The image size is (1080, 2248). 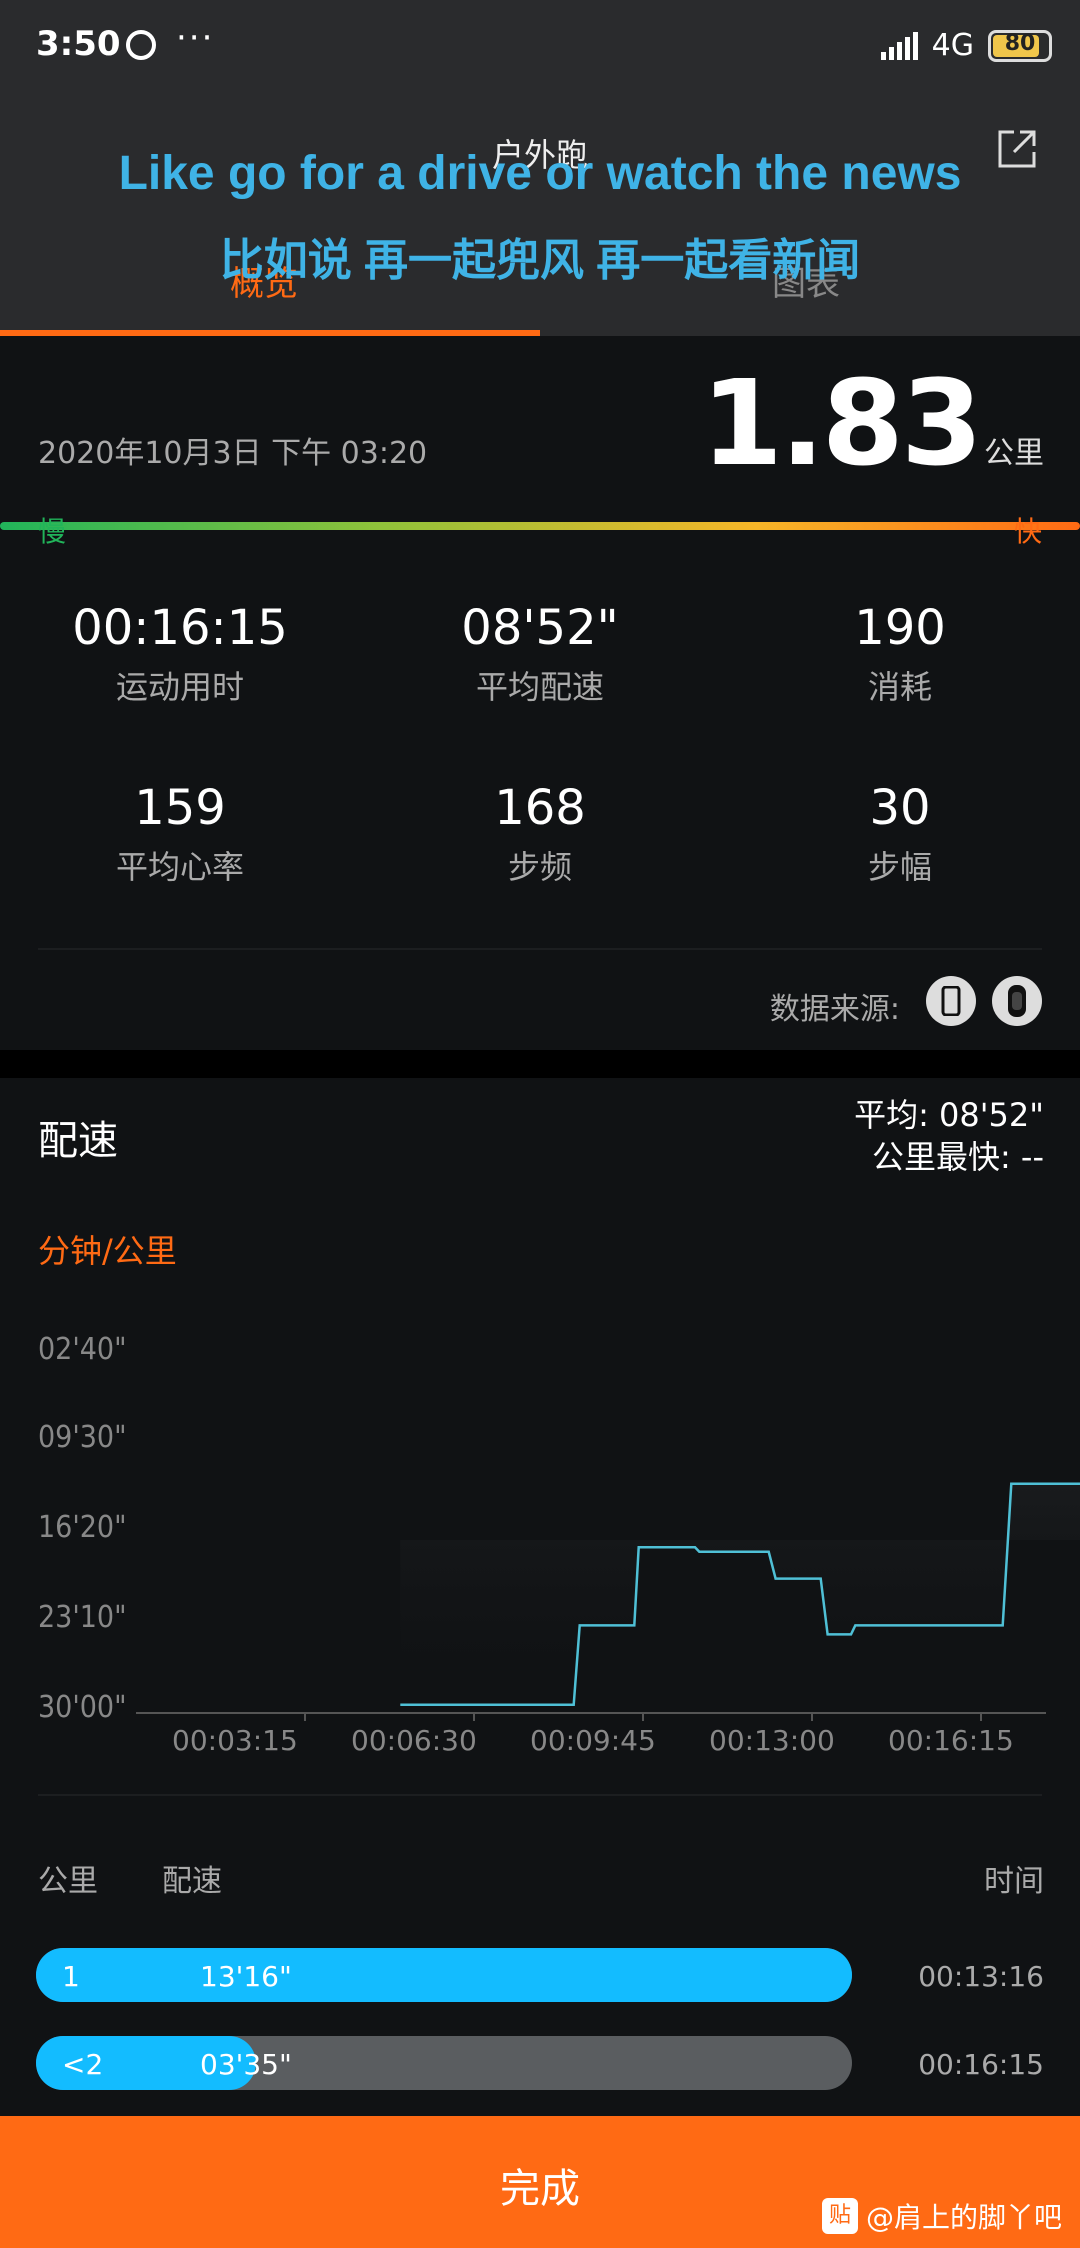 What do you see at coordinates (78, 1141) in the screenshot?
I see `pace-title: 配速` at bounding box center [78, 1141].